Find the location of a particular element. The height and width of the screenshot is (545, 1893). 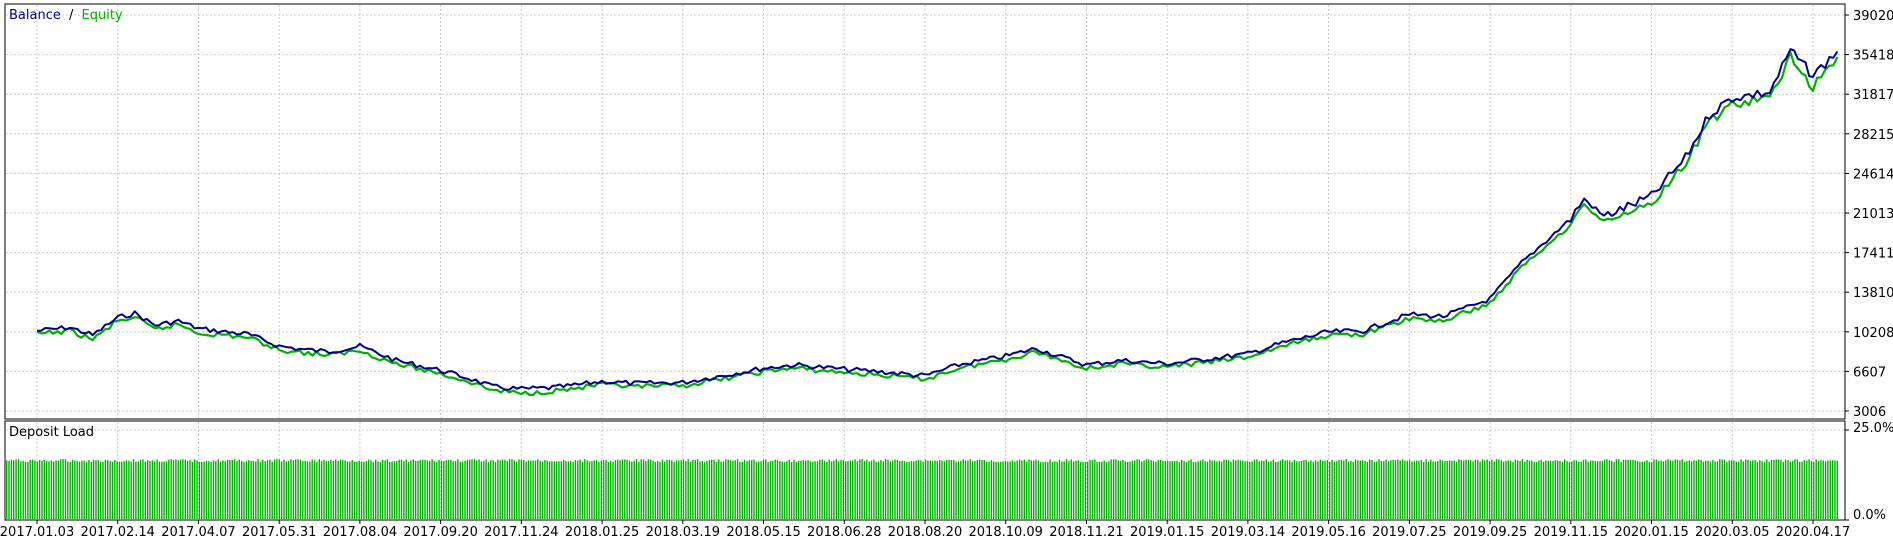

deposit-load-title: Deposit Load is located at coordinates (51, 432).